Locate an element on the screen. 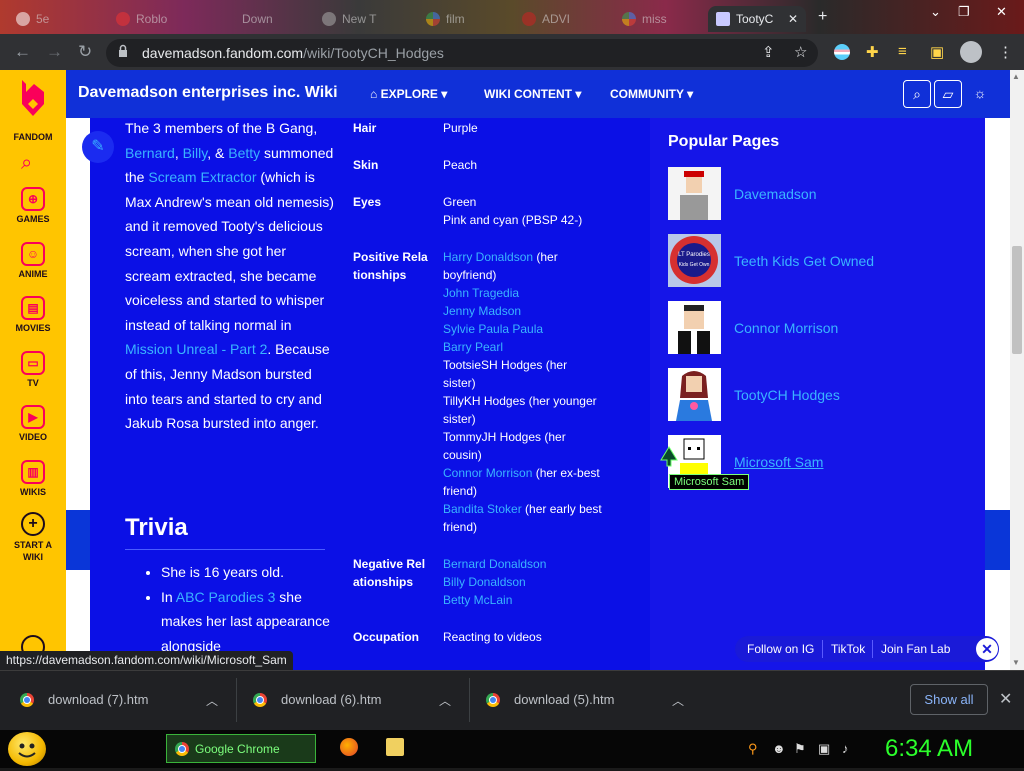 Image resolution: width=1024 pixels, height=771 pixels. close-bar-button: ✕ is located at coordinates (987, 649).